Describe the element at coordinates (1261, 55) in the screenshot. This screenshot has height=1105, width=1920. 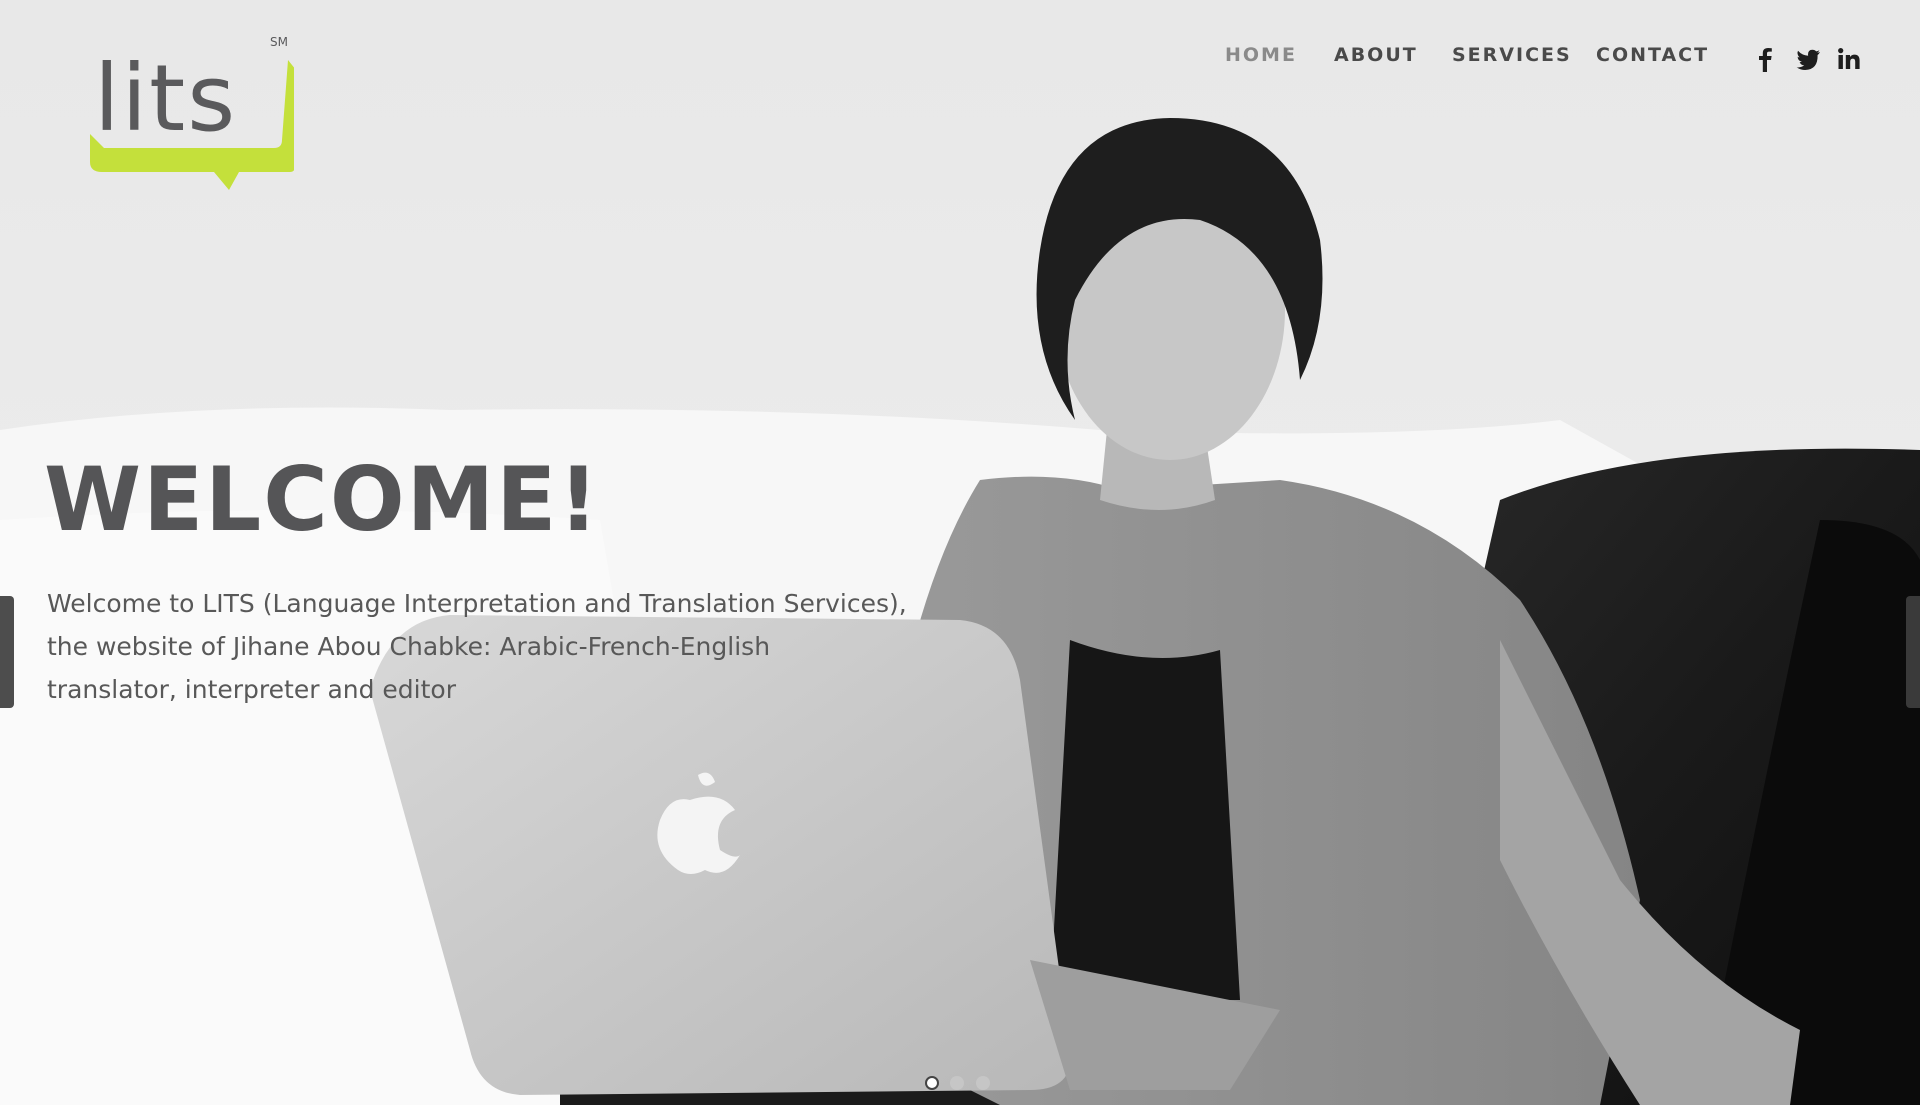
I see `nav-home-link: HOME` at that location.